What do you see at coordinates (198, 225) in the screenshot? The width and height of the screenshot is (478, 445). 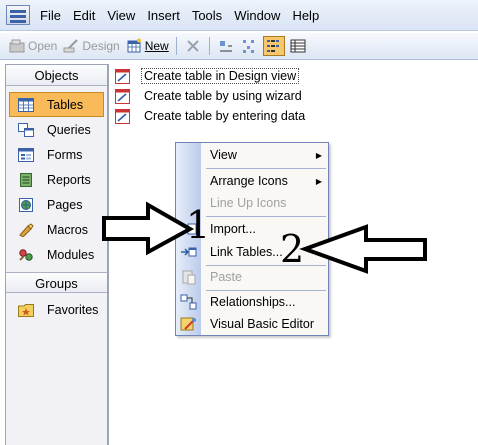 I see `annotation-label-1: 1` at bounding box center [198, 225].